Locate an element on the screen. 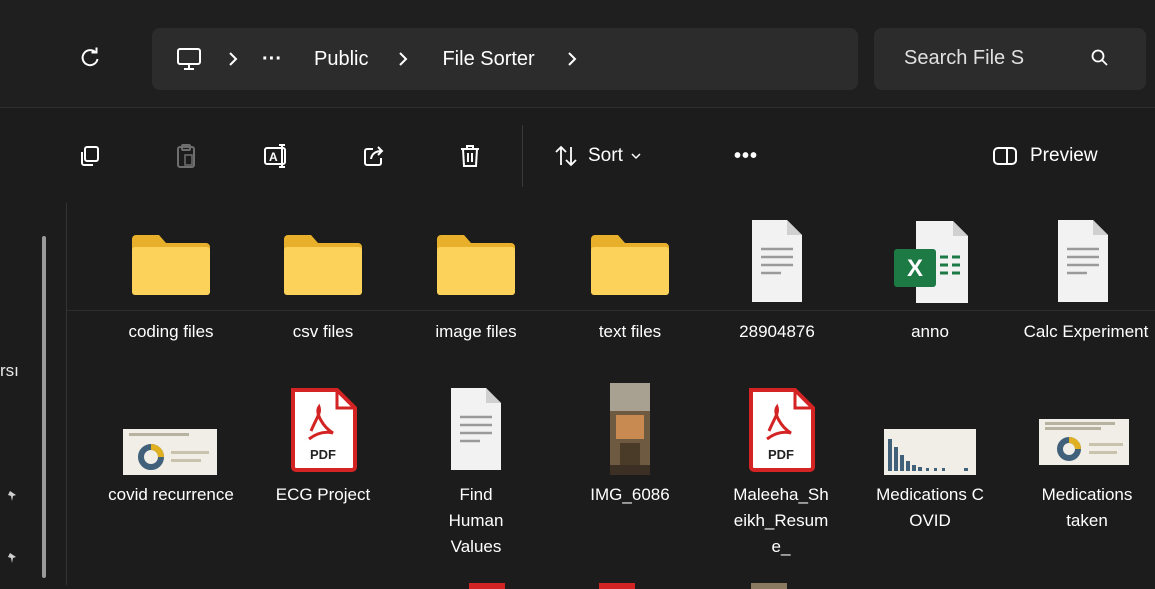 This screenshot has width=1155, height=589. paste-icon is located at coordinates (186, 156).